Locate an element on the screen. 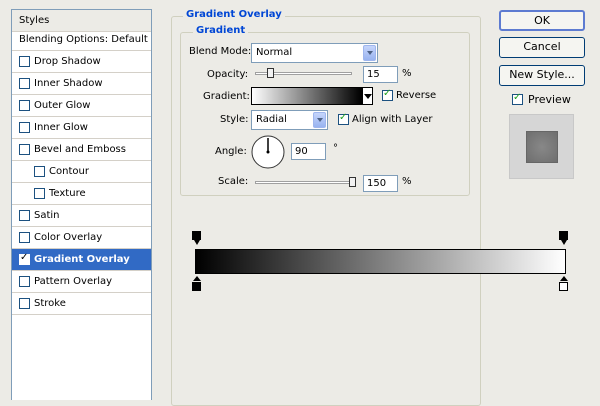  scale-input: 150 is located at coordinates (380, 183).